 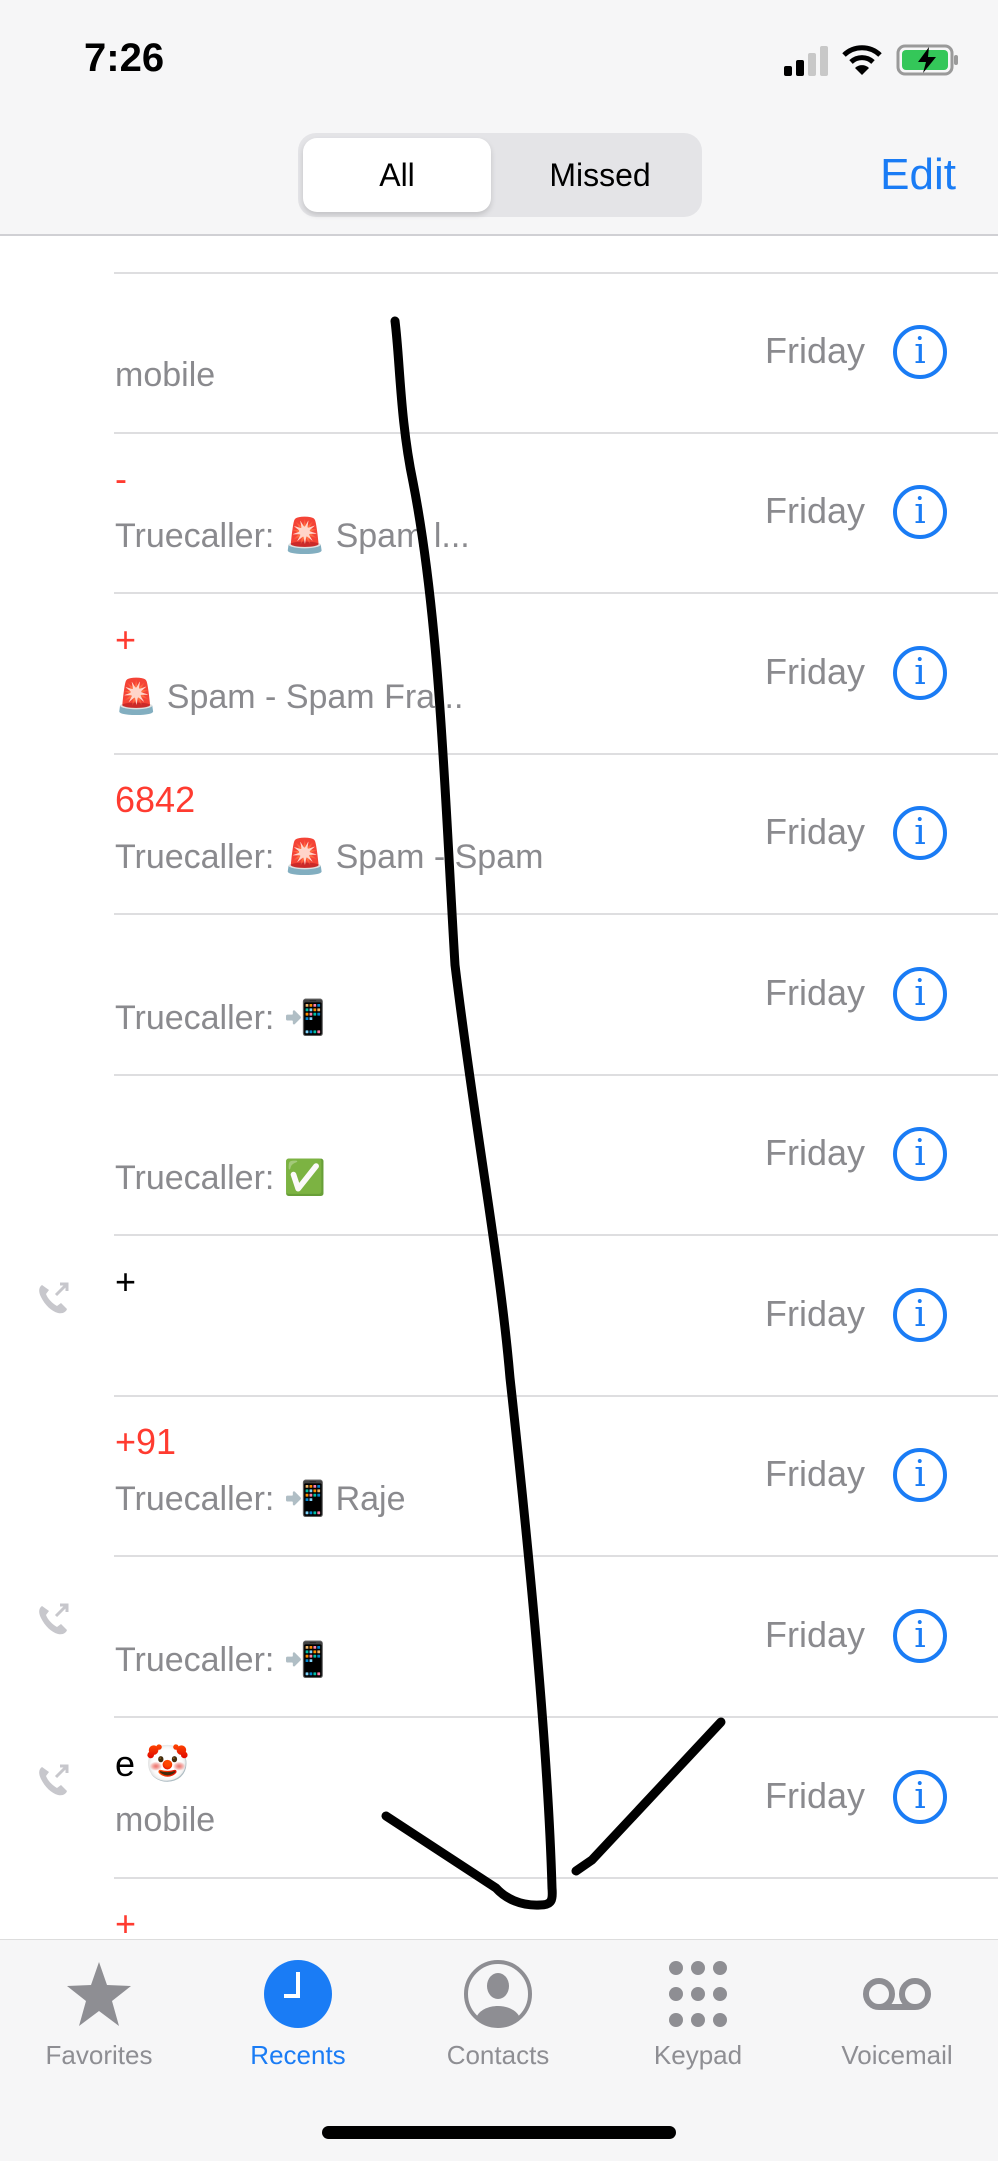 I want to click on header: 7:26 All Missed Edit, so click(x=499, y=118).